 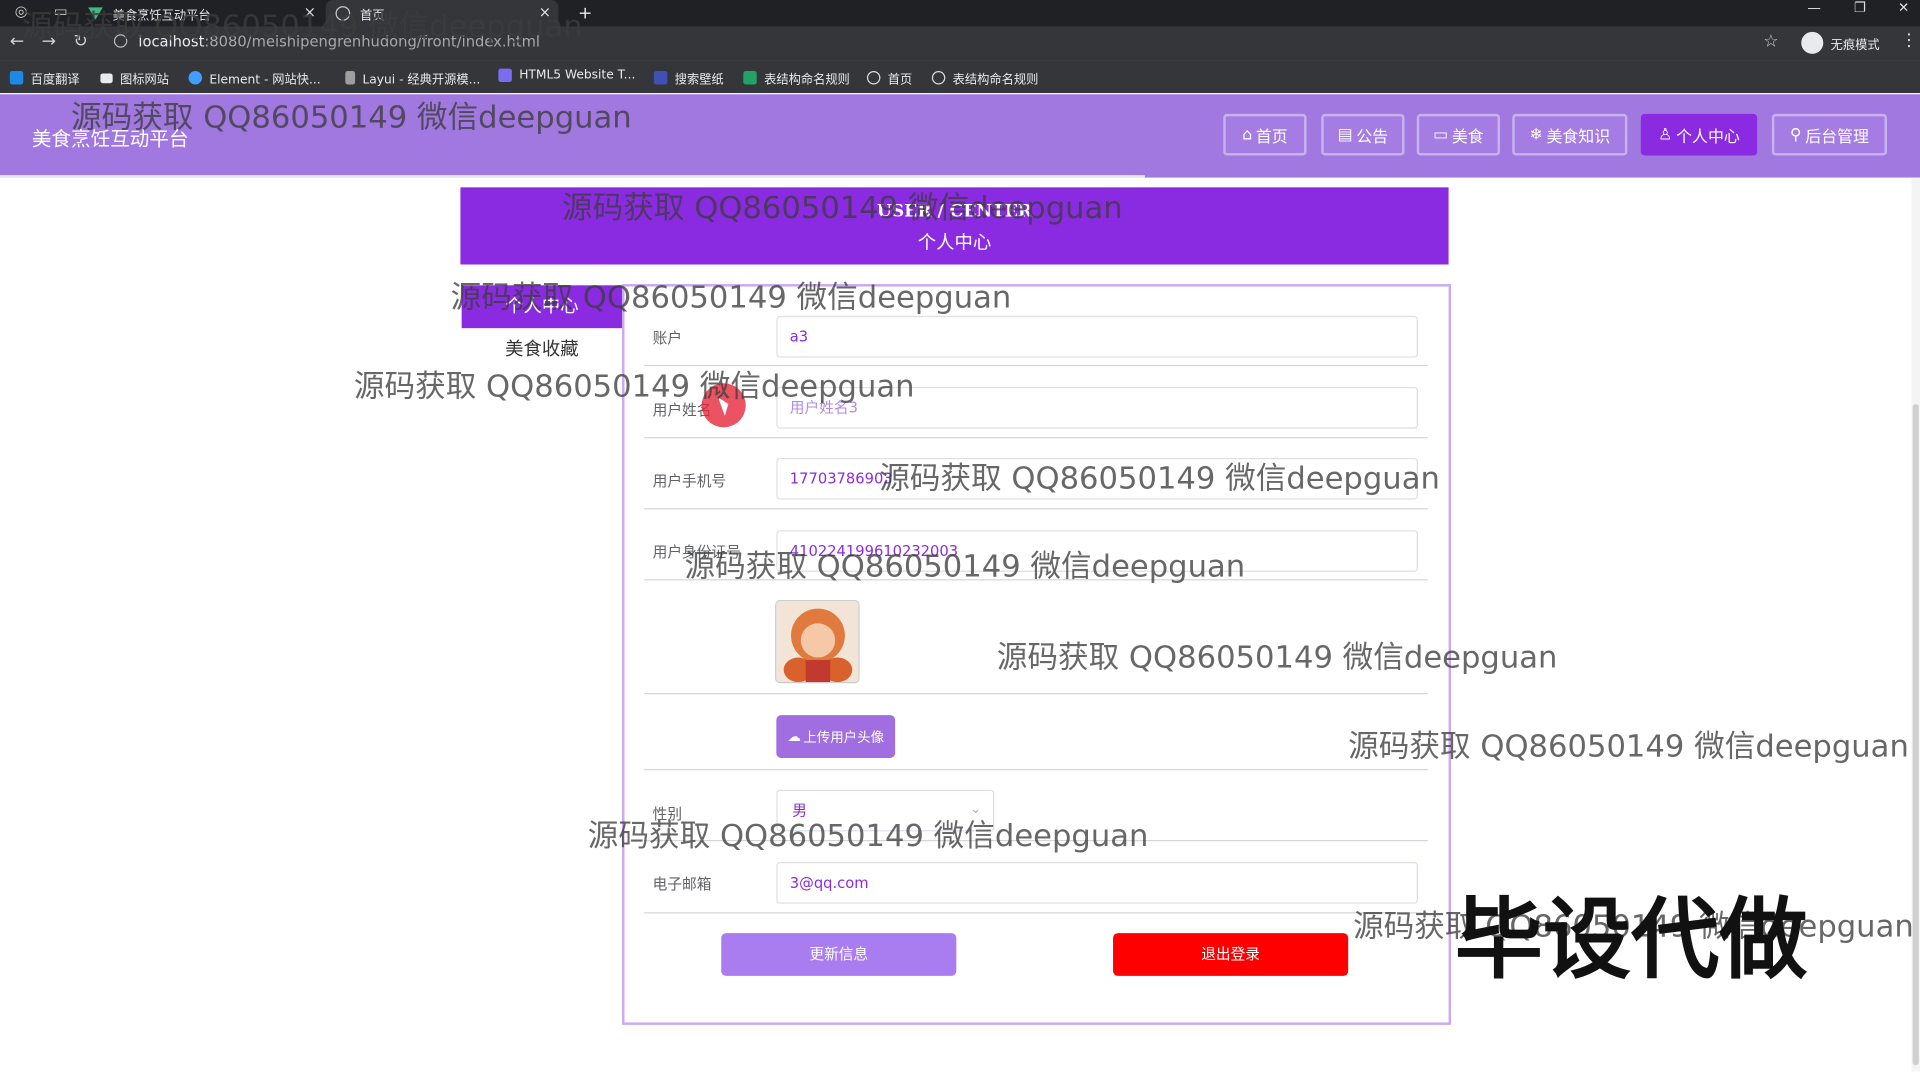 What do you see at coordinates (80, 42) in the screenshot?
I see `reload-icon: ↻` at bounding box center [80, 42].